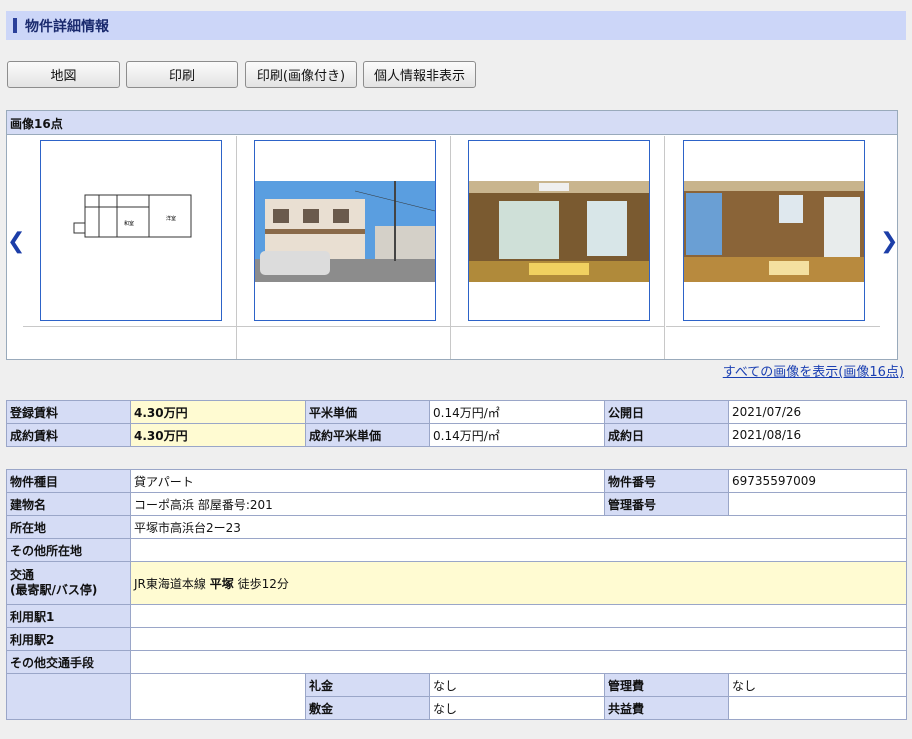  Describe the element at coordinates (666, 412) in the screenshot. I see `public-date-label: 公開日` at that location.